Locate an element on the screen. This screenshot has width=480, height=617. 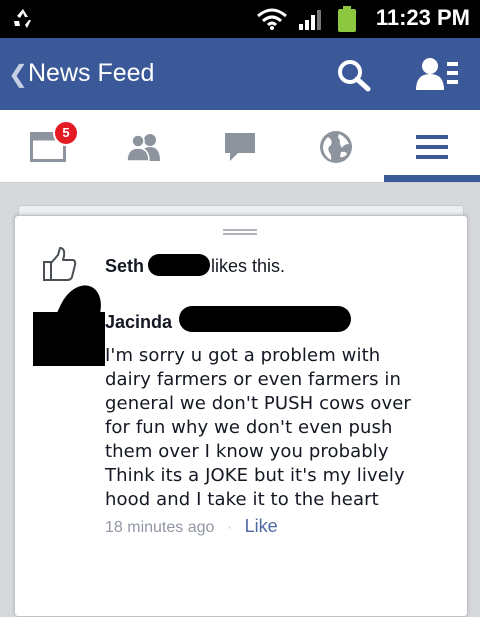
likes-summary: Seth likes this. is located at coordinates (251, 262).